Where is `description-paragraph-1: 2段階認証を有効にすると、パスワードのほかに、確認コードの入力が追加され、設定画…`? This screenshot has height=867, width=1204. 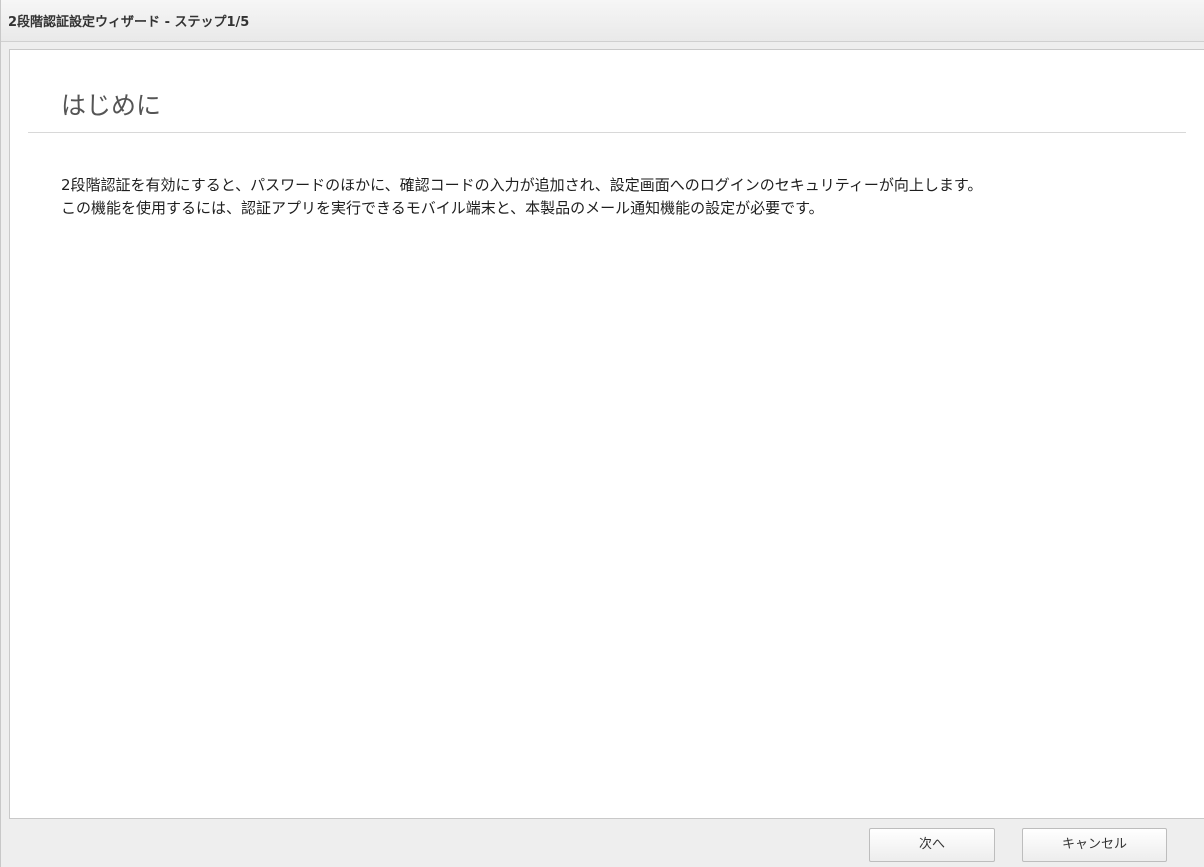 description-paragraph-1: 2段階認証を有効にすると、パスワードのほかに、確認コードの入力が追加され、設定画… is located at coordinates (522, 185).